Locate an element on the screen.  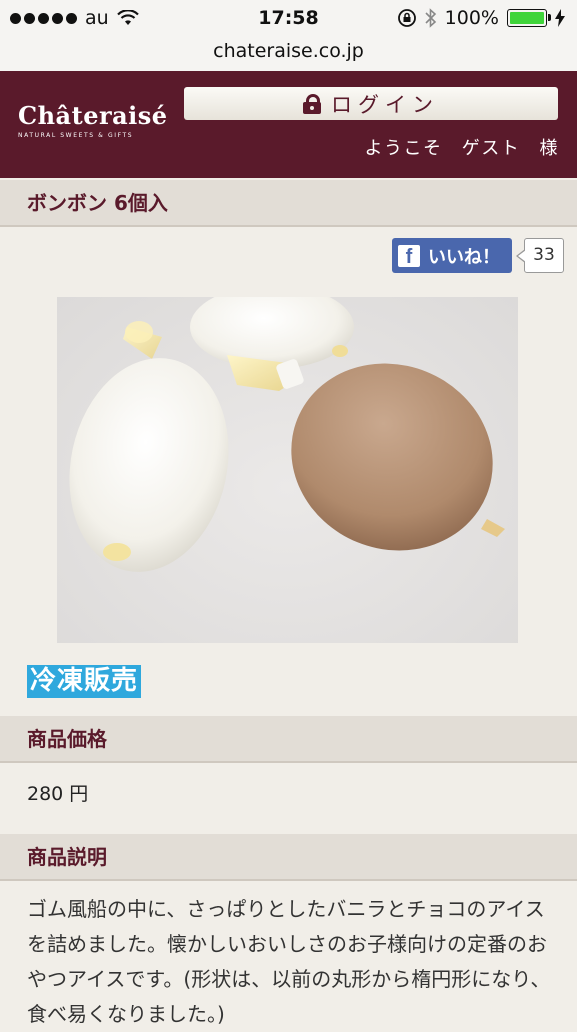
rotation-lock-icon is located at coordinates (406, 18).